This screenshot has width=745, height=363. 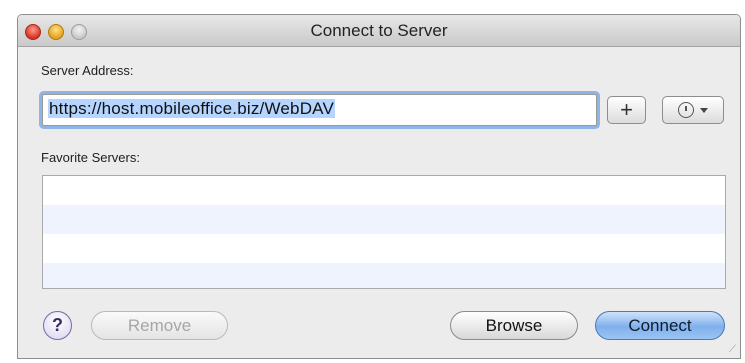 What do you see at coordinates (686, 110) in the screenshot?
I see `clock-icon` at bounding box center [686, 110].